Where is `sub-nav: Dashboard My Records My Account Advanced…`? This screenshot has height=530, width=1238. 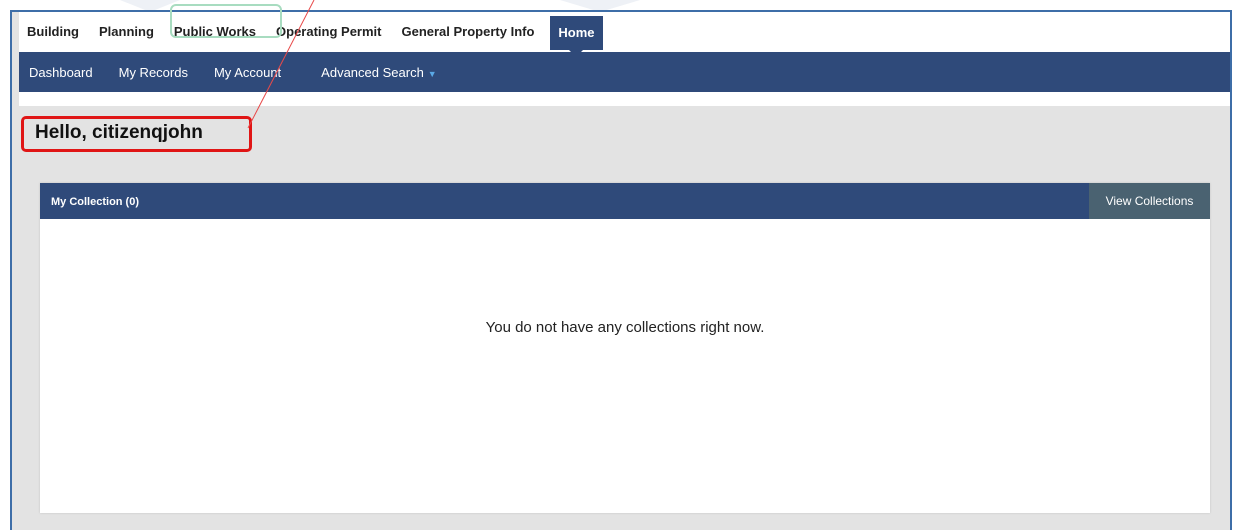 sub-nav: Dashboard My Records My Account Advanced… is located at coordinates (624, 72).